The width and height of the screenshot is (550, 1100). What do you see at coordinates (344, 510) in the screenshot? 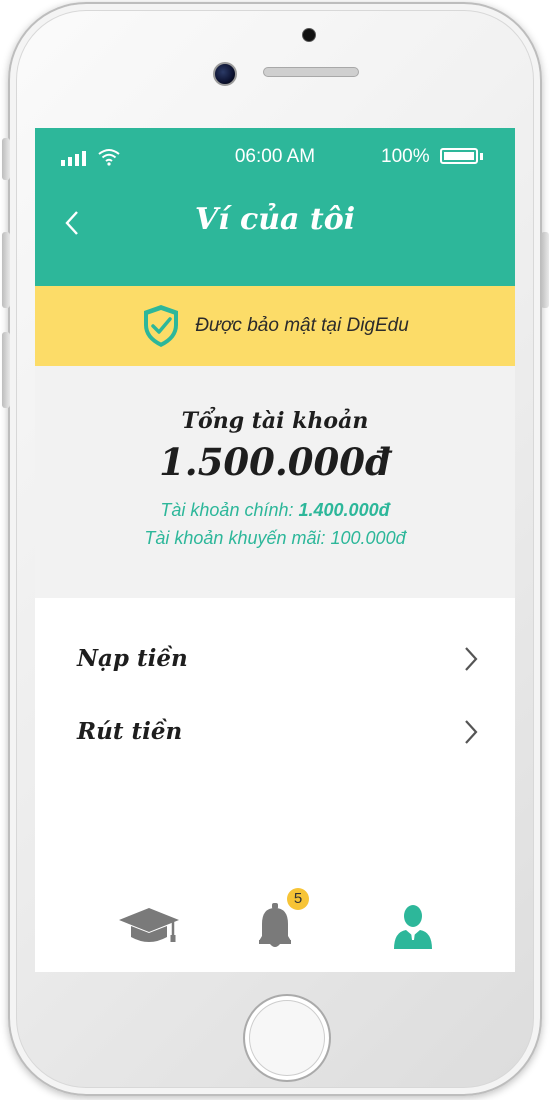
I see `main-account-value: 1.400.000đ` at bounding box center [344, 510].